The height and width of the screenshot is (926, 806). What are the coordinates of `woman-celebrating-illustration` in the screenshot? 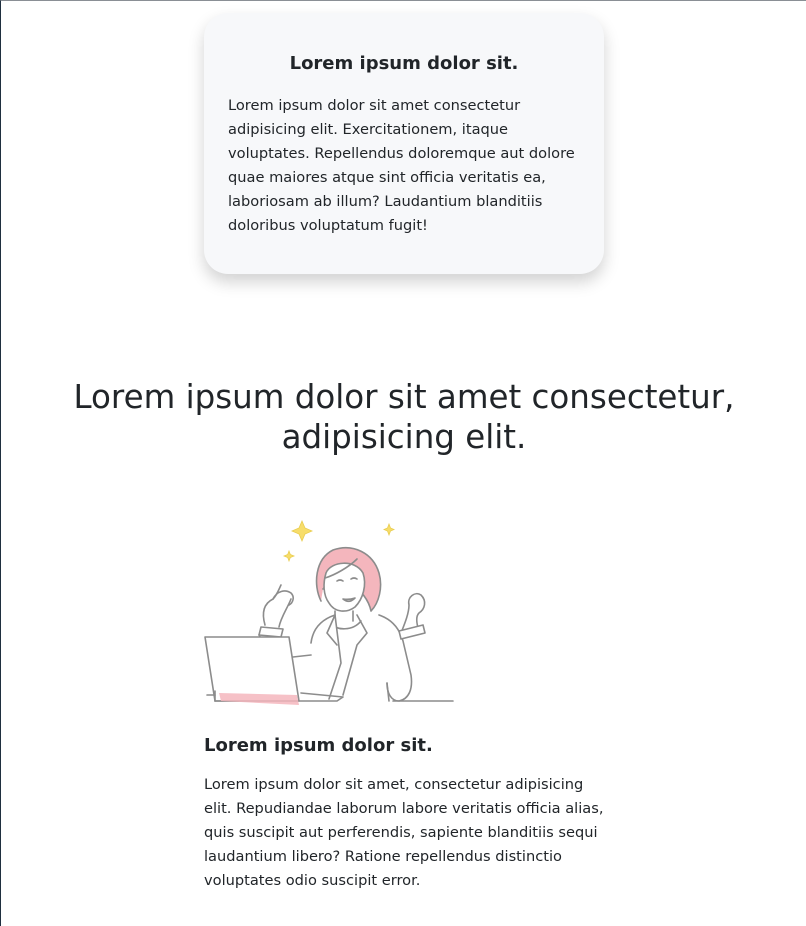 It's located at (329, 613).